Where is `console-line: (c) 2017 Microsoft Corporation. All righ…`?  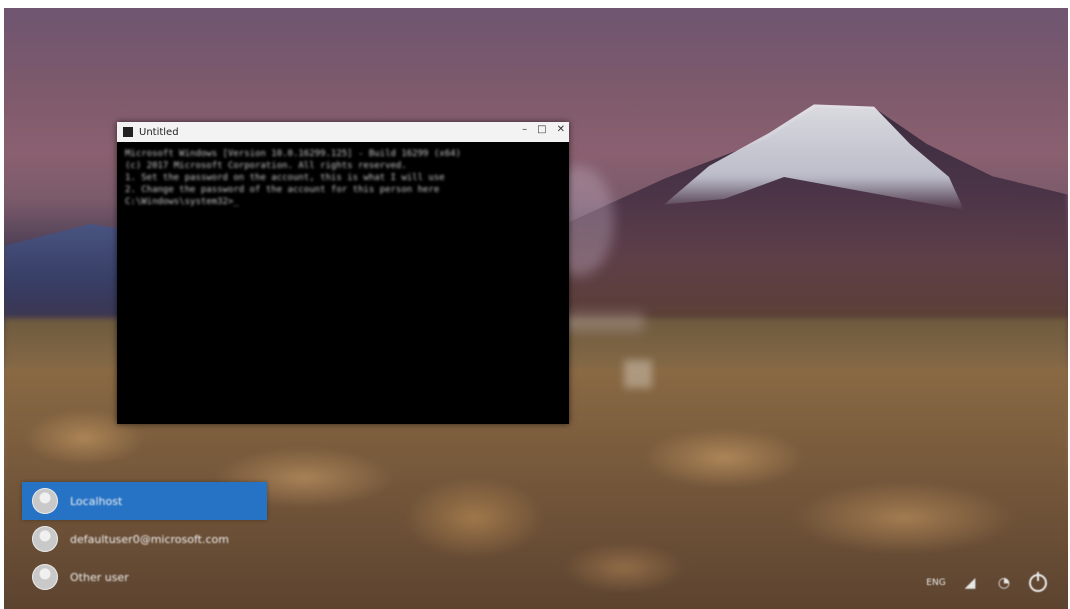
console-line: (c) 2017 Microsoft Corporation. All righ… is located at coordinates (266, 166).